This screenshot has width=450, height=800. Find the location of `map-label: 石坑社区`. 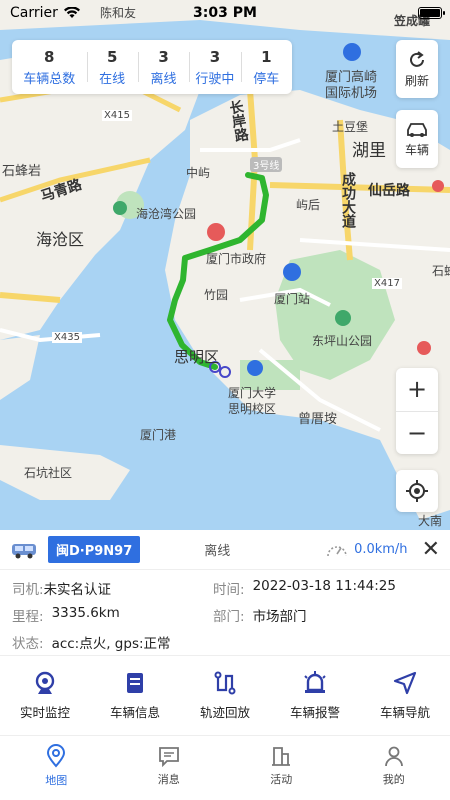

map-label: 石坑社区 is located at coordinates (48, 473).